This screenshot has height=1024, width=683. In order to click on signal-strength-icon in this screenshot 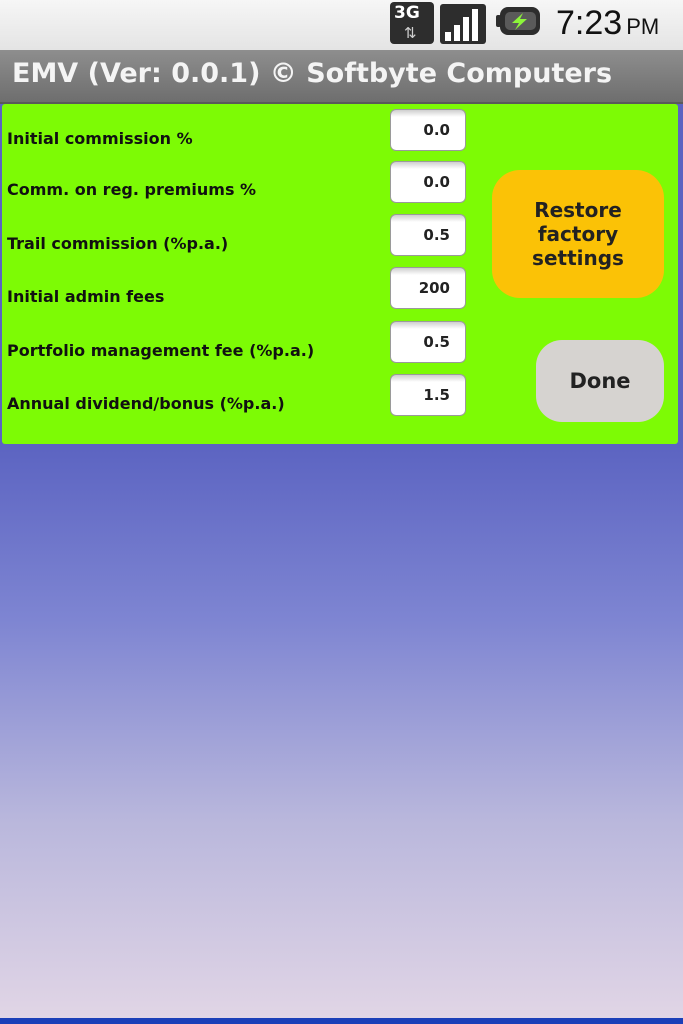, I will do `click(463, 24)`.